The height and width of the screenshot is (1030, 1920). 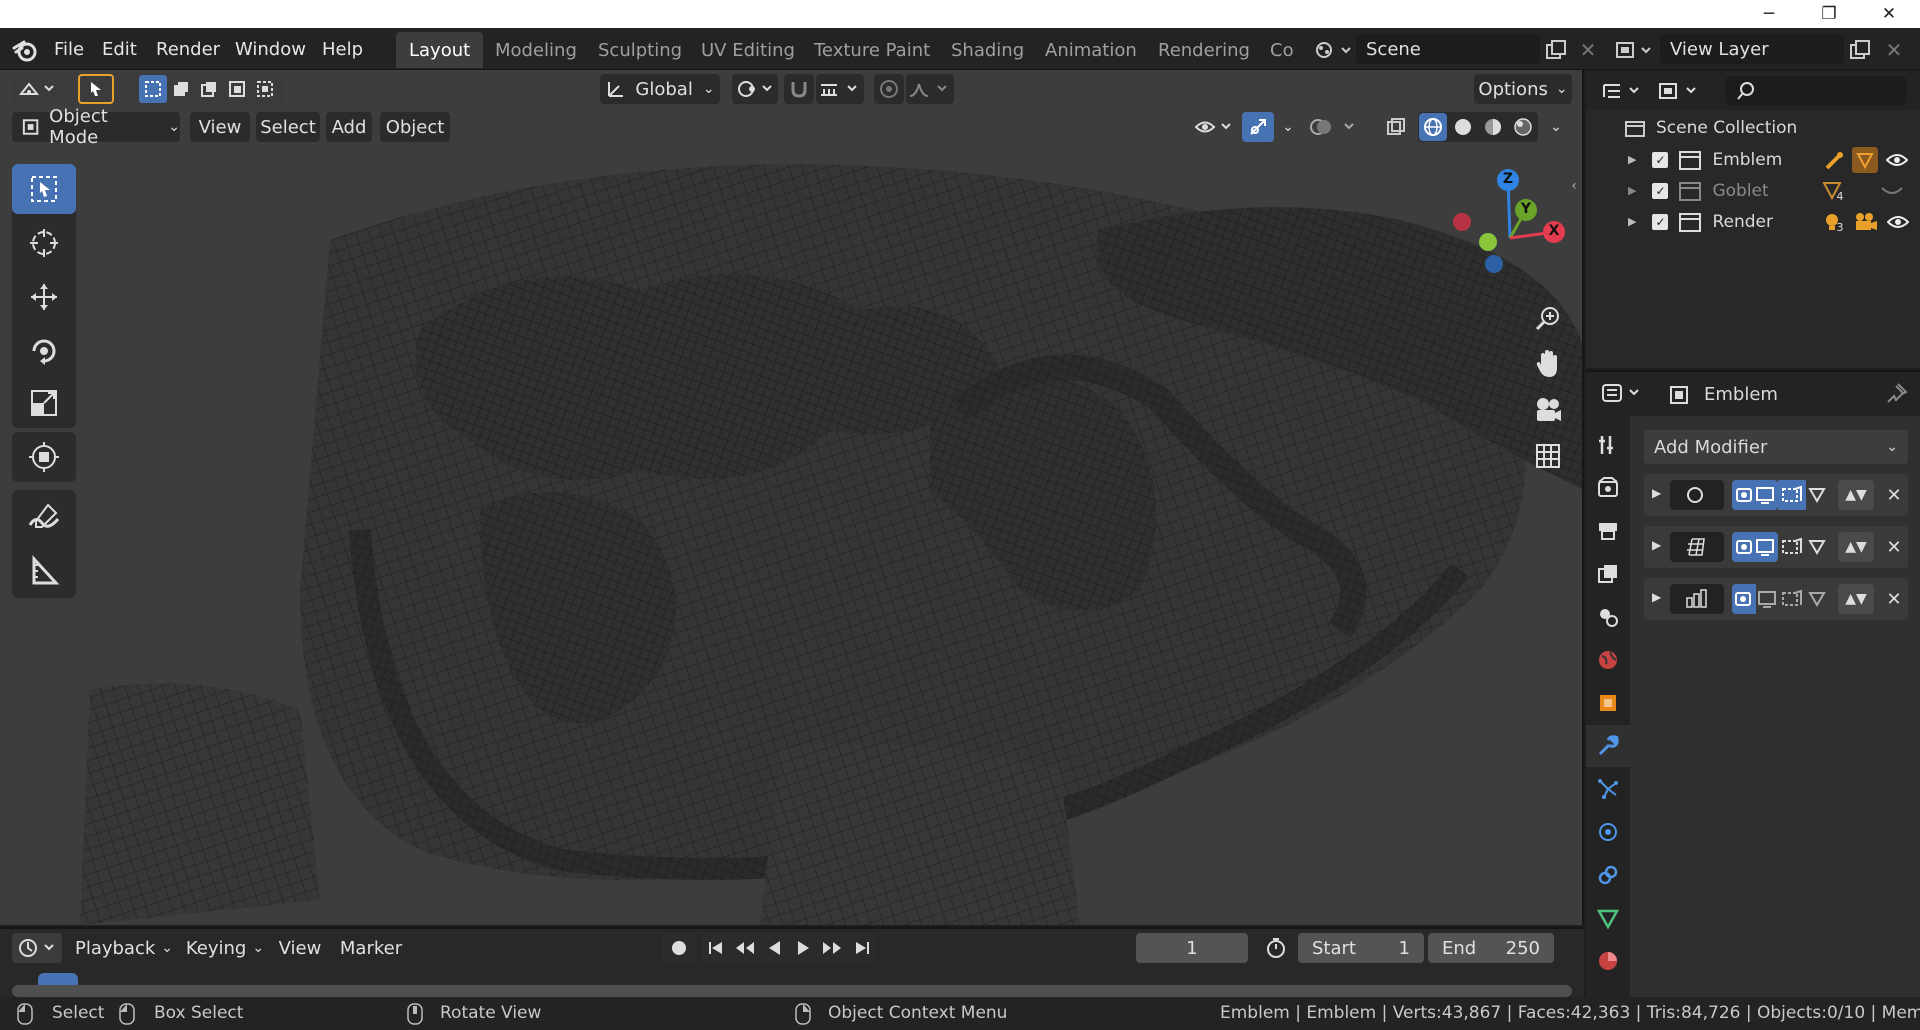 I want to click on perspective-grid-icon, so click(x=1548, y=456).